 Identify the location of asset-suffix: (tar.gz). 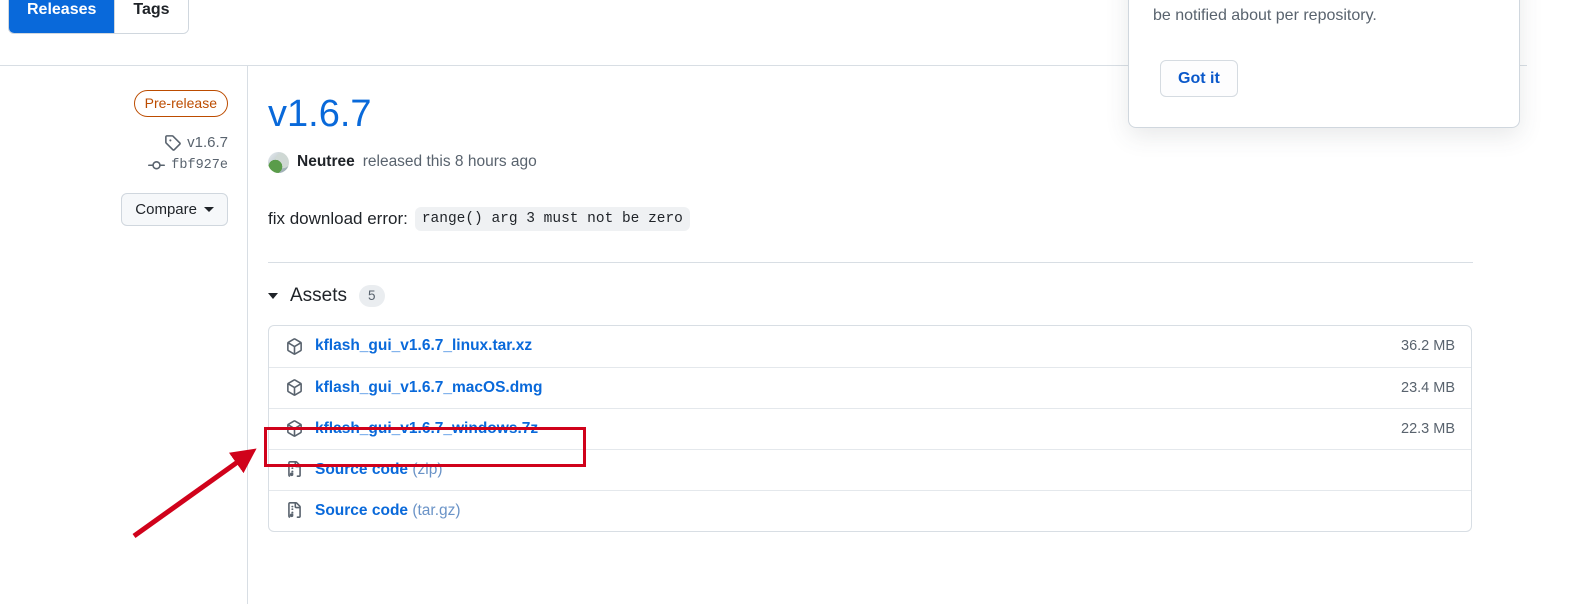
(434, 510).